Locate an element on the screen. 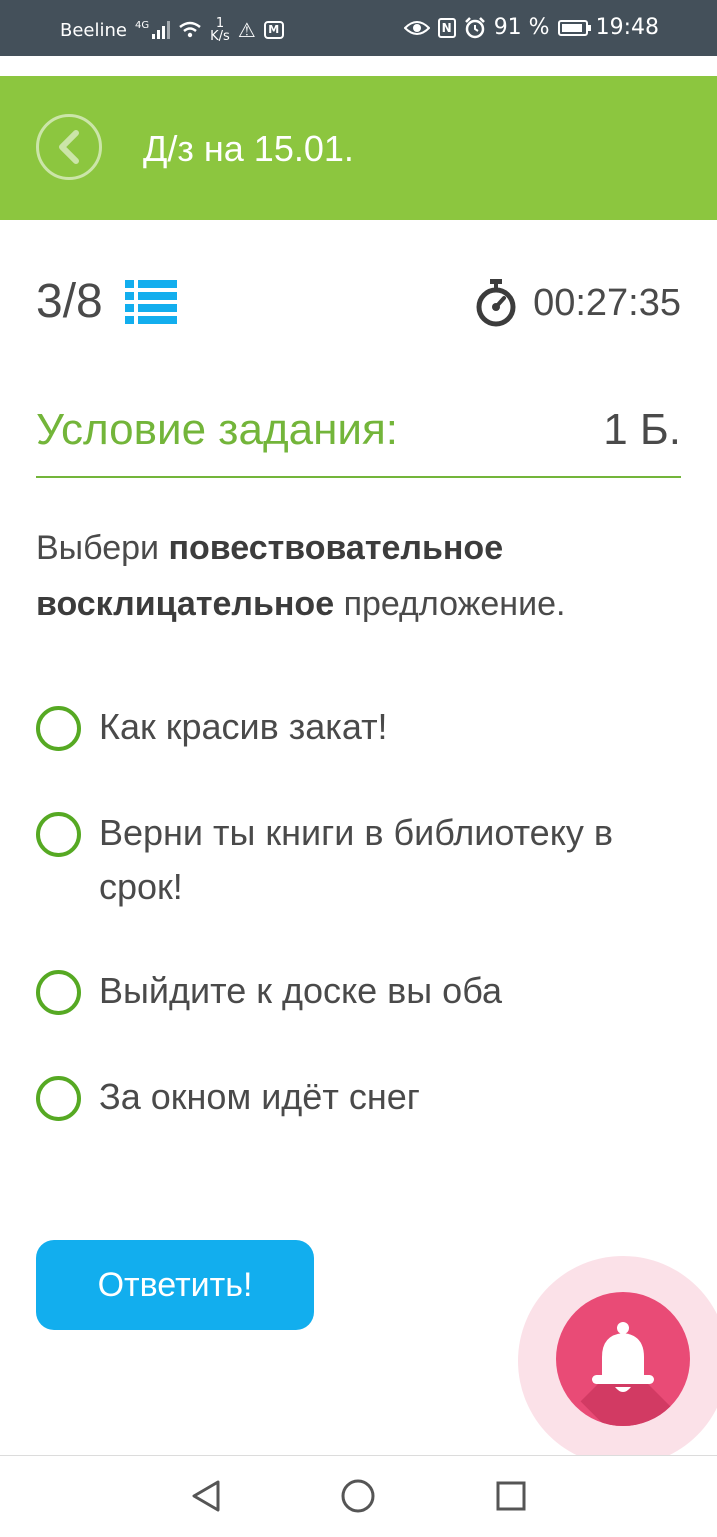  triangle-back-icon is located at coordinates (206, 1496).